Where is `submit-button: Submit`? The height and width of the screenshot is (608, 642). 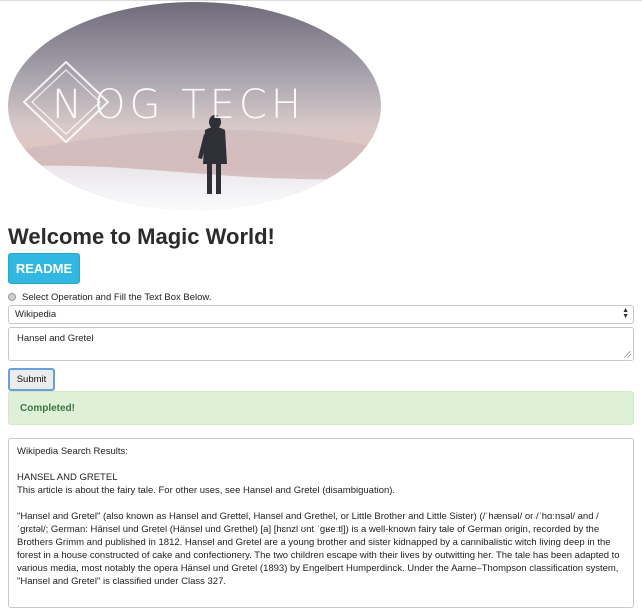 submit-button: Submit is located at coordinates (31, 379).